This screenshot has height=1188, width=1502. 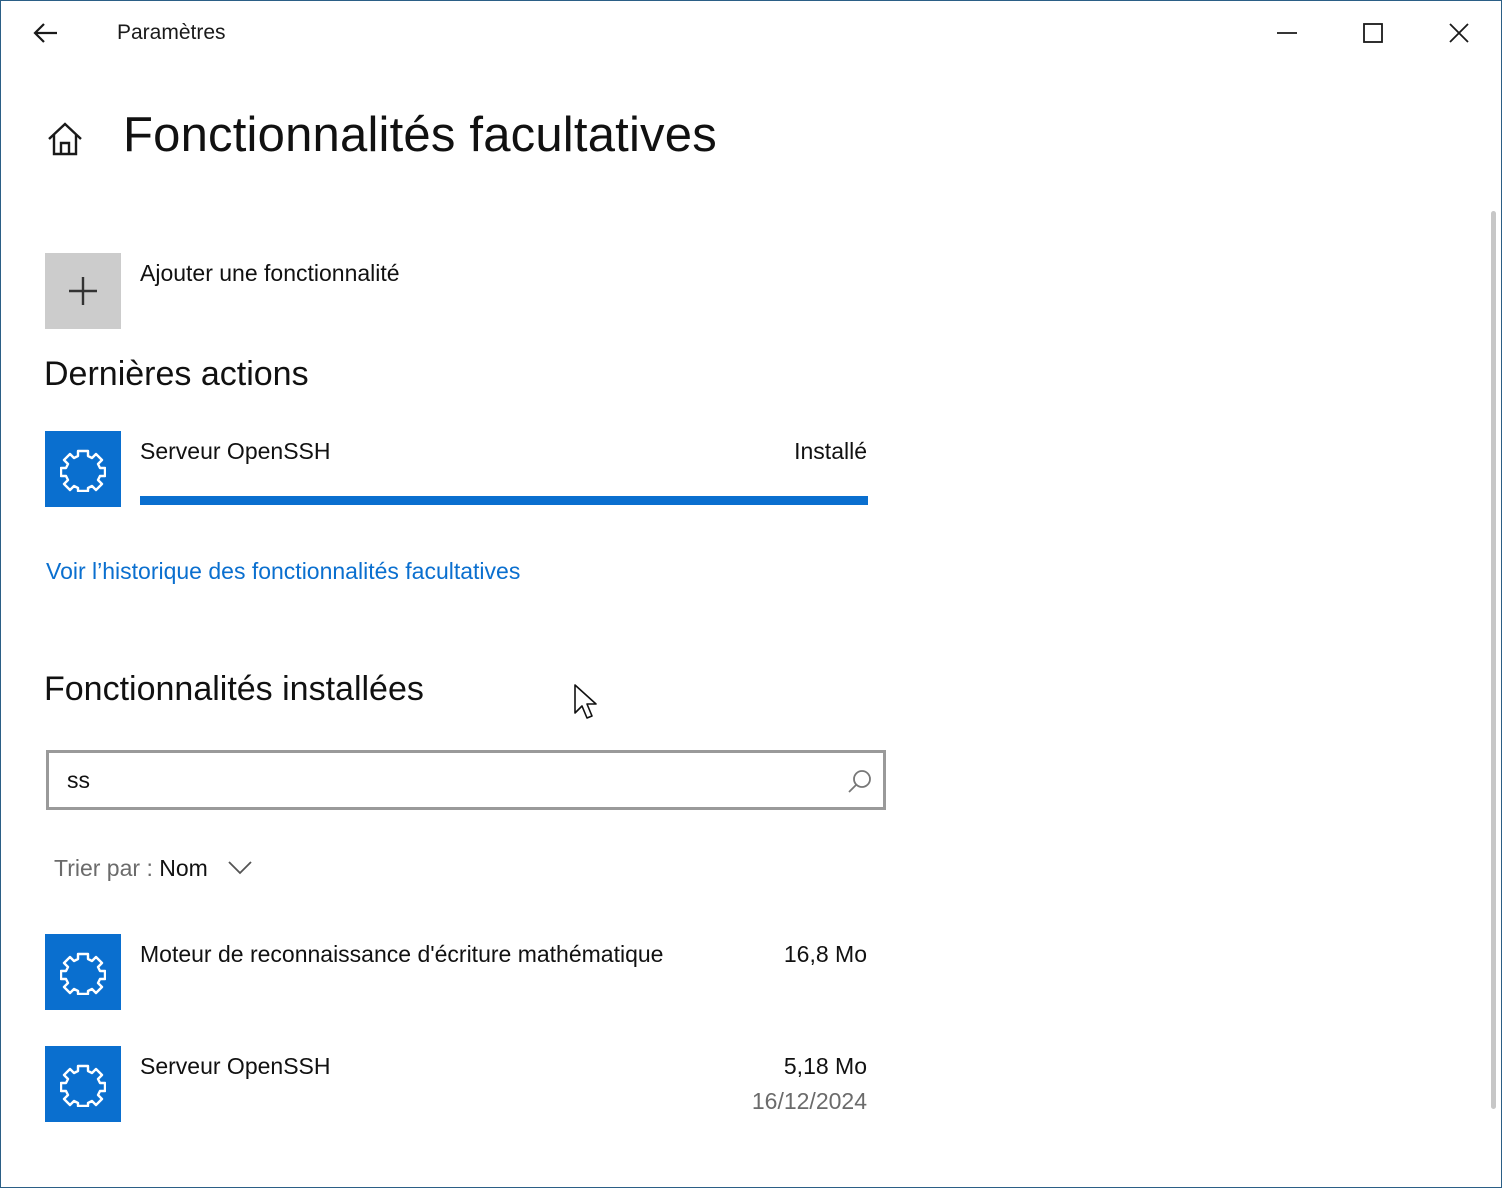 I want to click on recent-item-name: Serveur OpenSSH, so click(x=235, y=451).